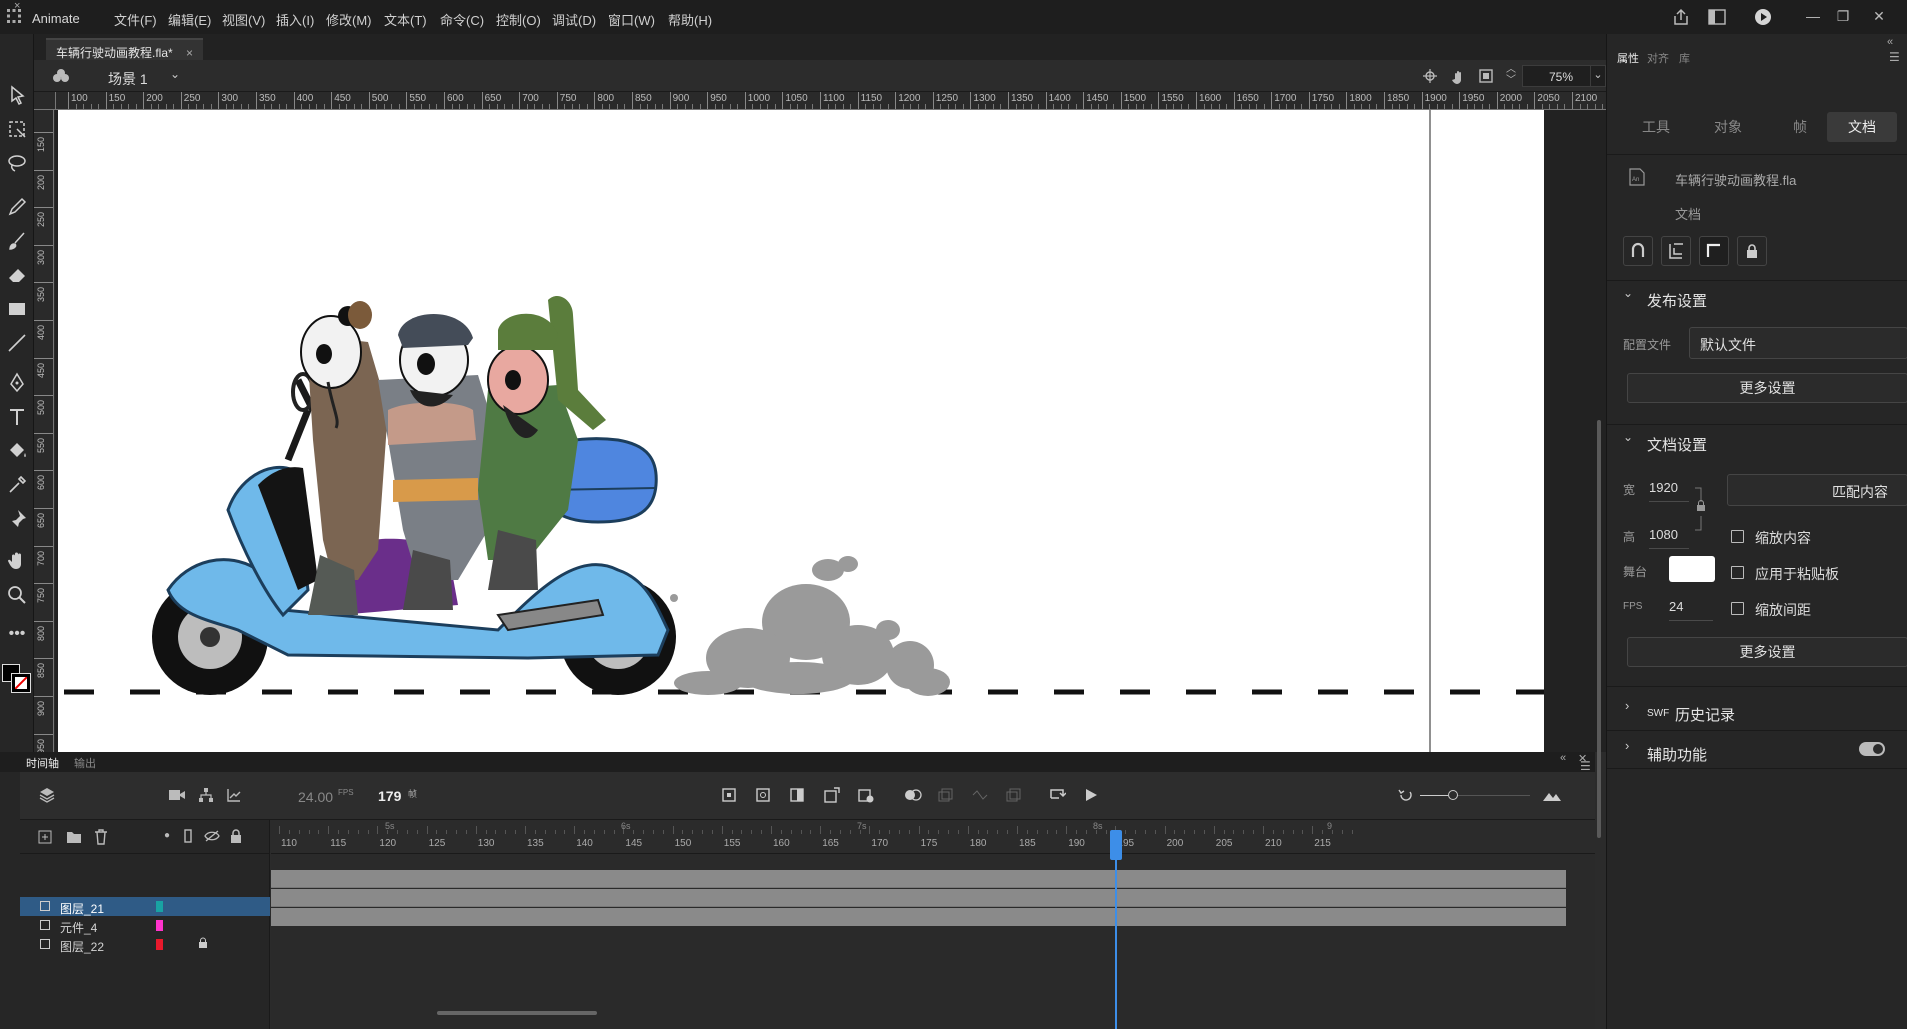 This screenshot has height=1029, width=1907. Describe the element at coordinates (1459, 77) in the screenshot. I see `rotate-stage-icon` at that location.